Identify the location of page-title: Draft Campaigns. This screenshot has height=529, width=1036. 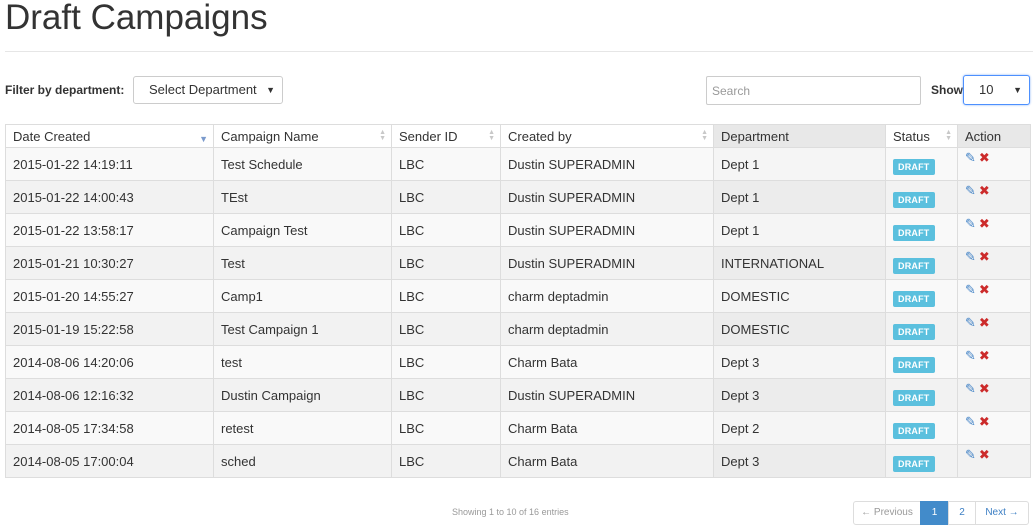
(136, 18).